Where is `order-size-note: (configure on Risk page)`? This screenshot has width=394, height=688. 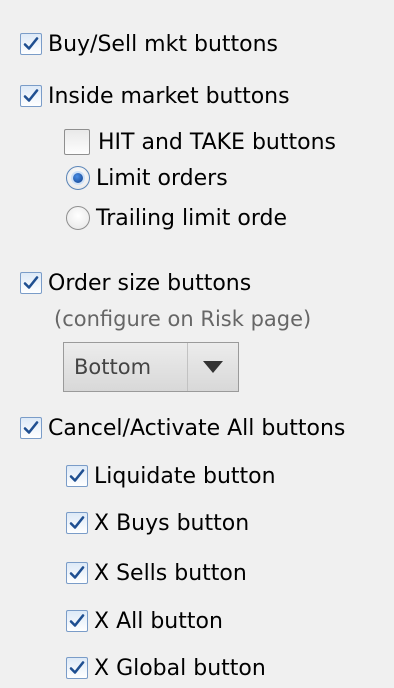 order-size-note: (configure on Risk page) is located at coordinates (183, 319).